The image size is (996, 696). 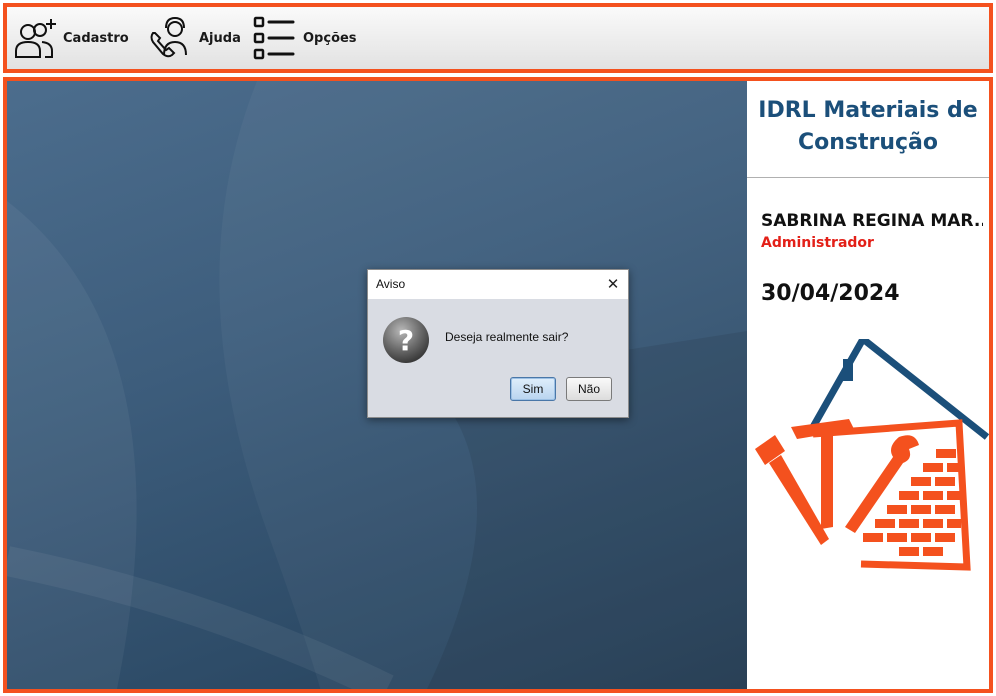 What do you see at coordinates (96, 38) in the screenshot?
I see `cadastro-label: Cadastro` at bounding box center [96, 38].